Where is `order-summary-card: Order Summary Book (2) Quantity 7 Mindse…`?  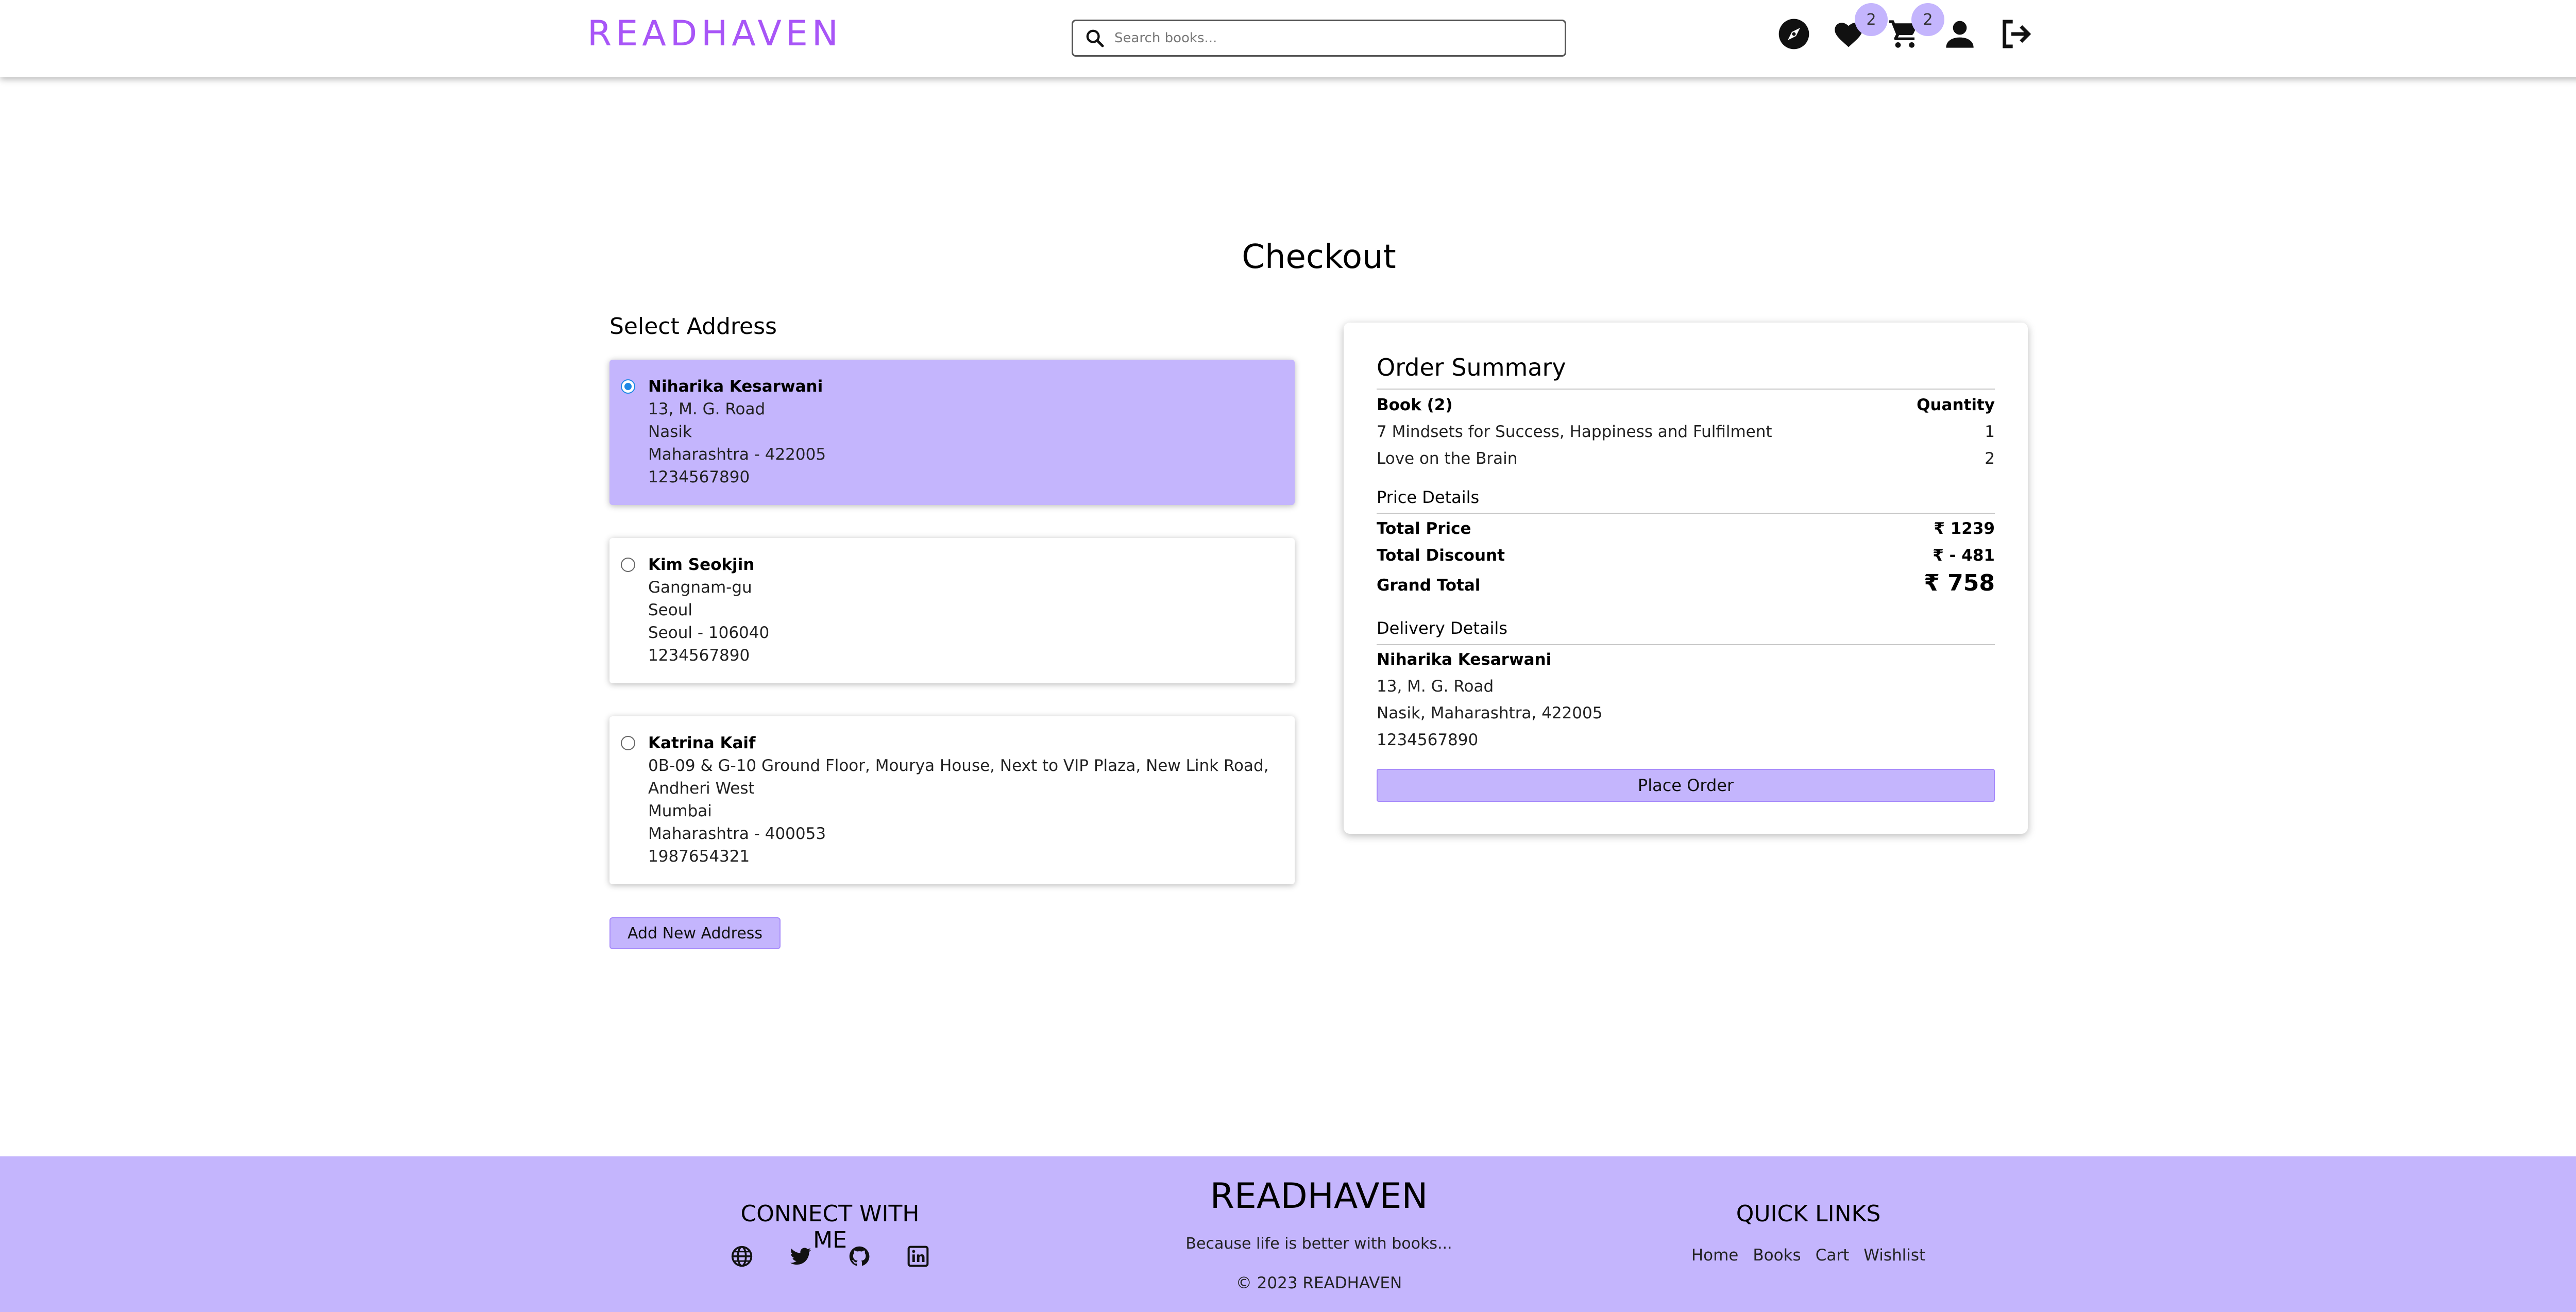 order-summary-card: Order Summary Book (2) Quantity 7 Mindse… is located at coordinates (1686, 578).